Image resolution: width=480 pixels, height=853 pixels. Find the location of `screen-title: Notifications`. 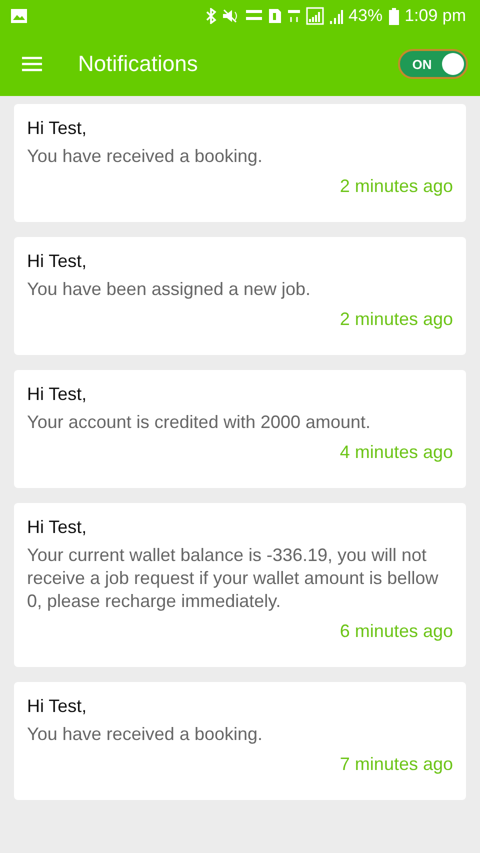

screen-title: Notifications is located at coordinates (138, 64).